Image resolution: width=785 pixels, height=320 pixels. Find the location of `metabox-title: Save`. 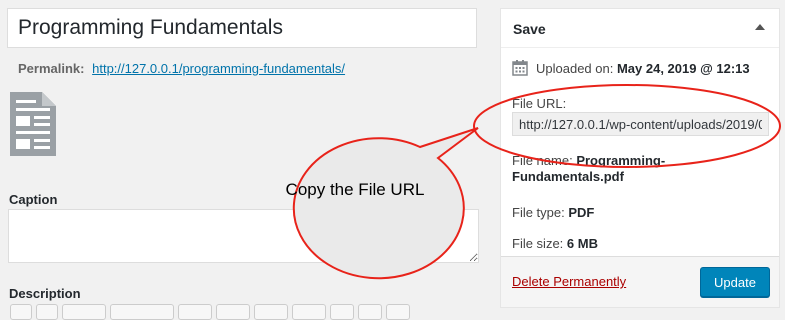

metabox-title: Save is located at coordinates (529, 29).